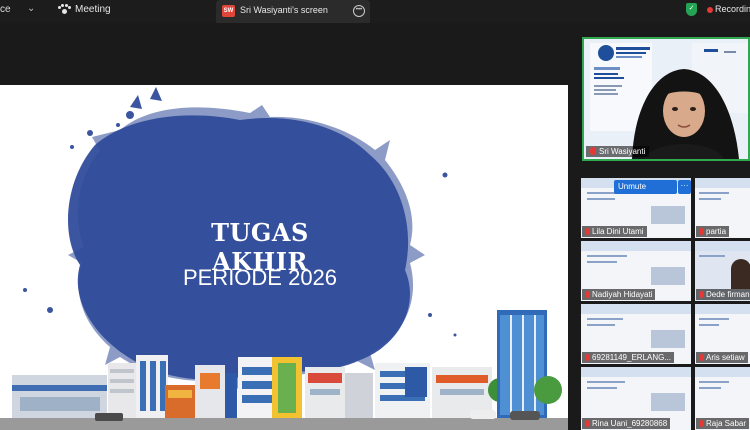  What do you see at coordinates (722, 271) in the screenshot?
I see `participant-tile: Dede firman` at bounding box center [722, 271].